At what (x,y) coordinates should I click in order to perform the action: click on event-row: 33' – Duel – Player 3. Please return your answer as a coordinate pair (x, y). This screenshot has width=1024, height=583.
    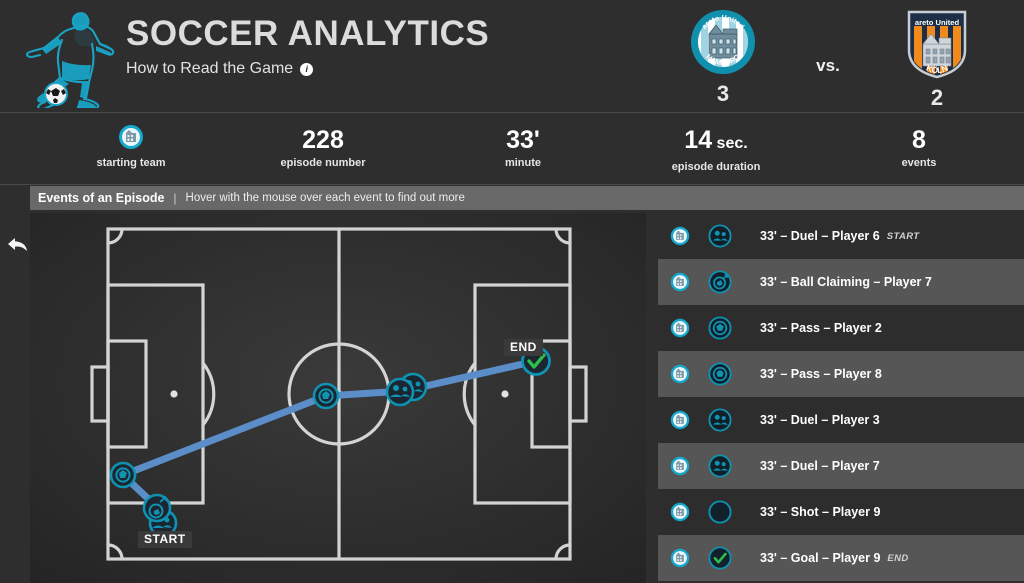
    Looking at the image, I should click on (841, 420).